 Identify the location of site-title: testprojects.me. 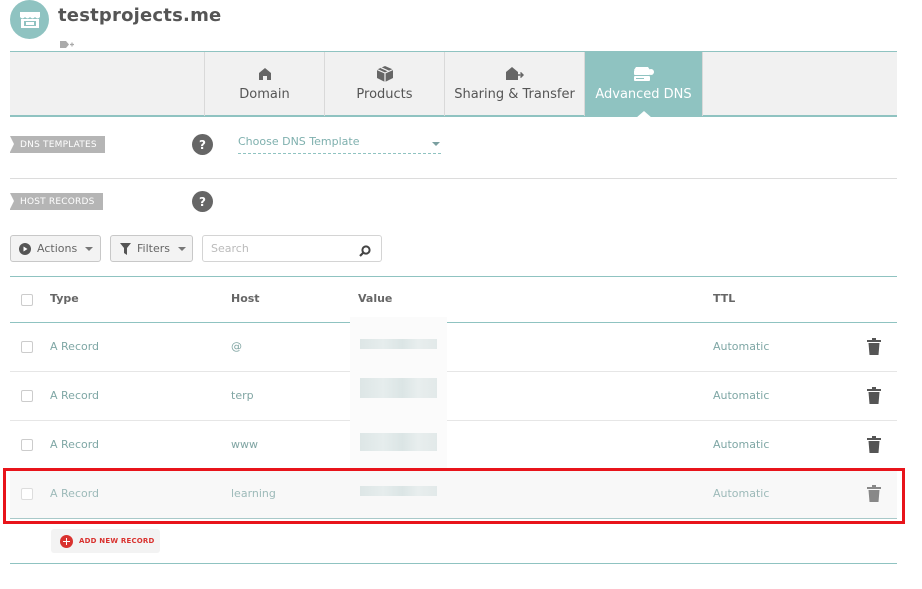
(140, 15).